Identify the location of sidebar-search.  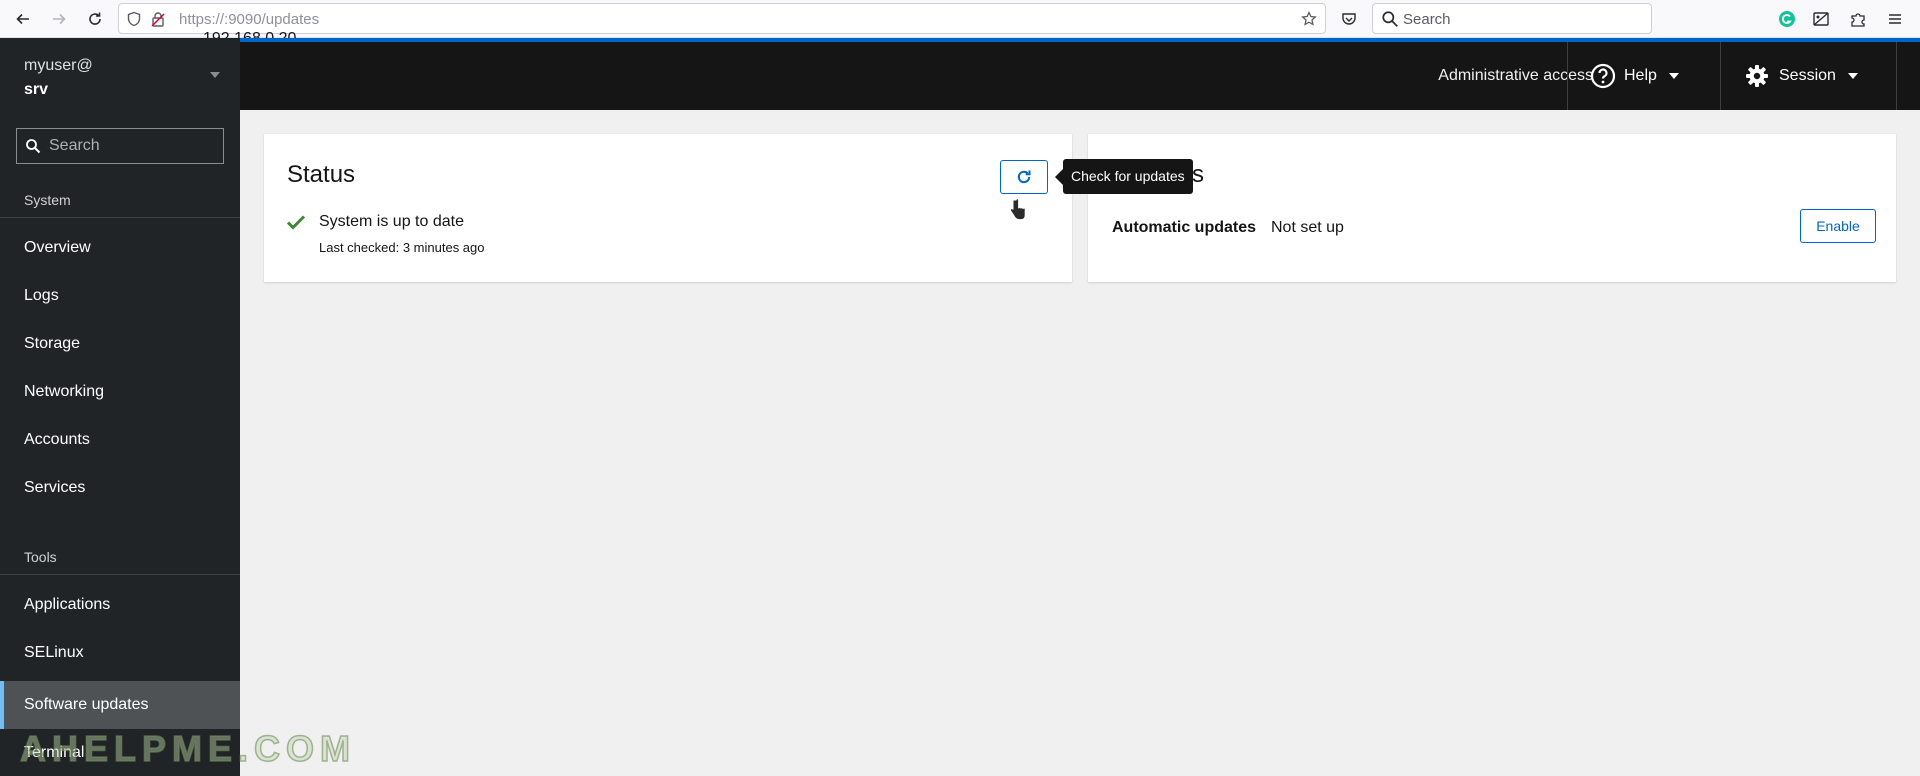
(120, 146).